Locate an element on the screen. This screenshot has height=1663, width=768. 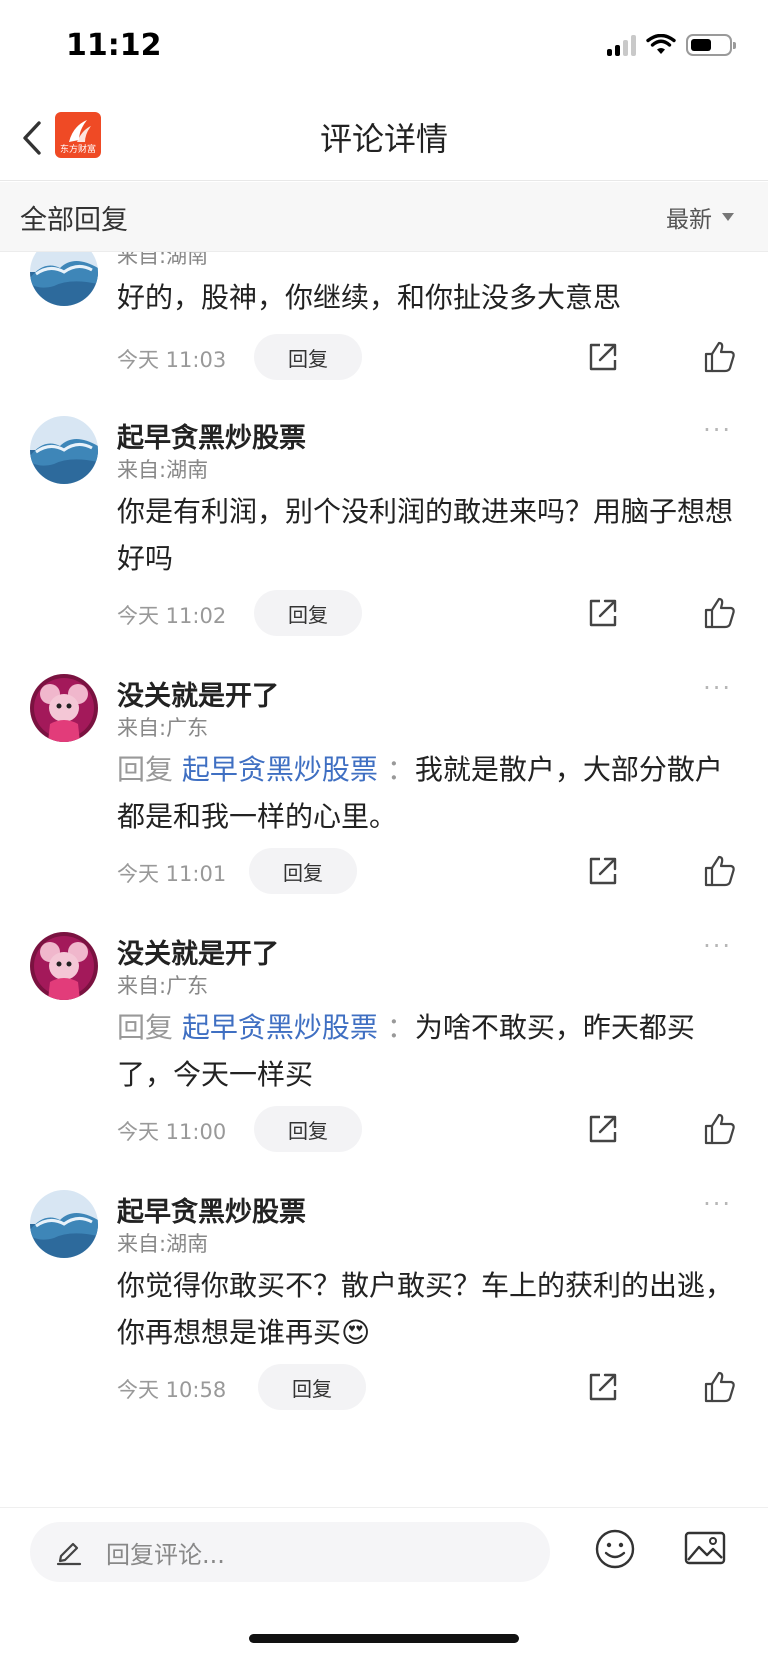
comment-text: 好的，股神，你继续，和你扯没多大意思 is located at coordinates (369, 297).